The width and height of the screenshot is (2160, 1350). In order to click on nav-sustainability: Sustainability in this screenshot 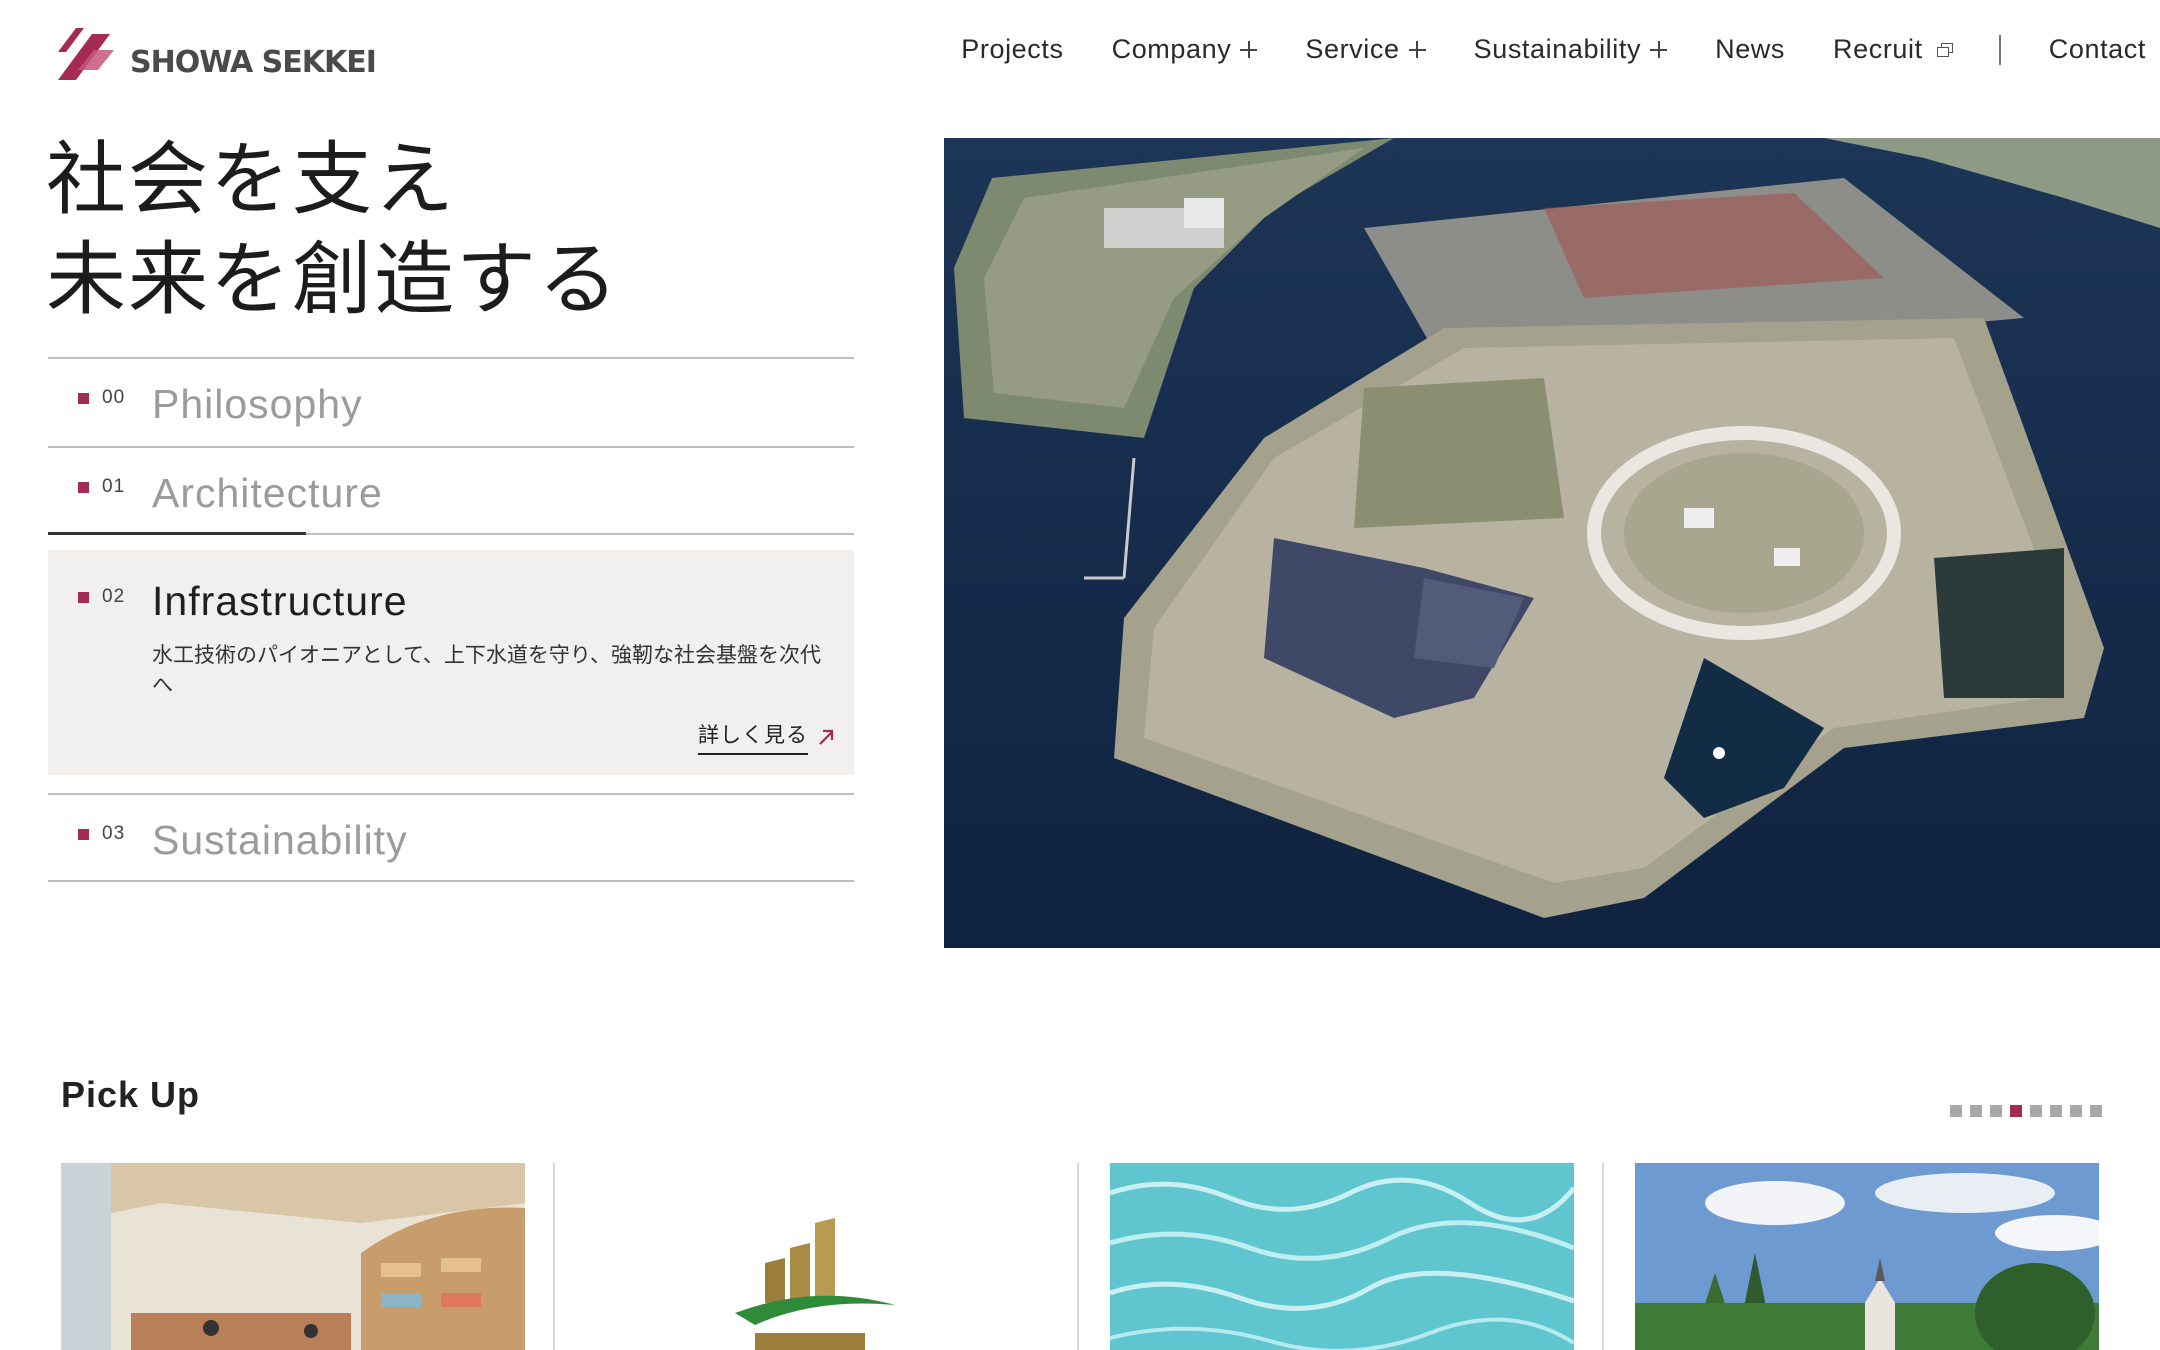, I will do `click(1571, 49)`.